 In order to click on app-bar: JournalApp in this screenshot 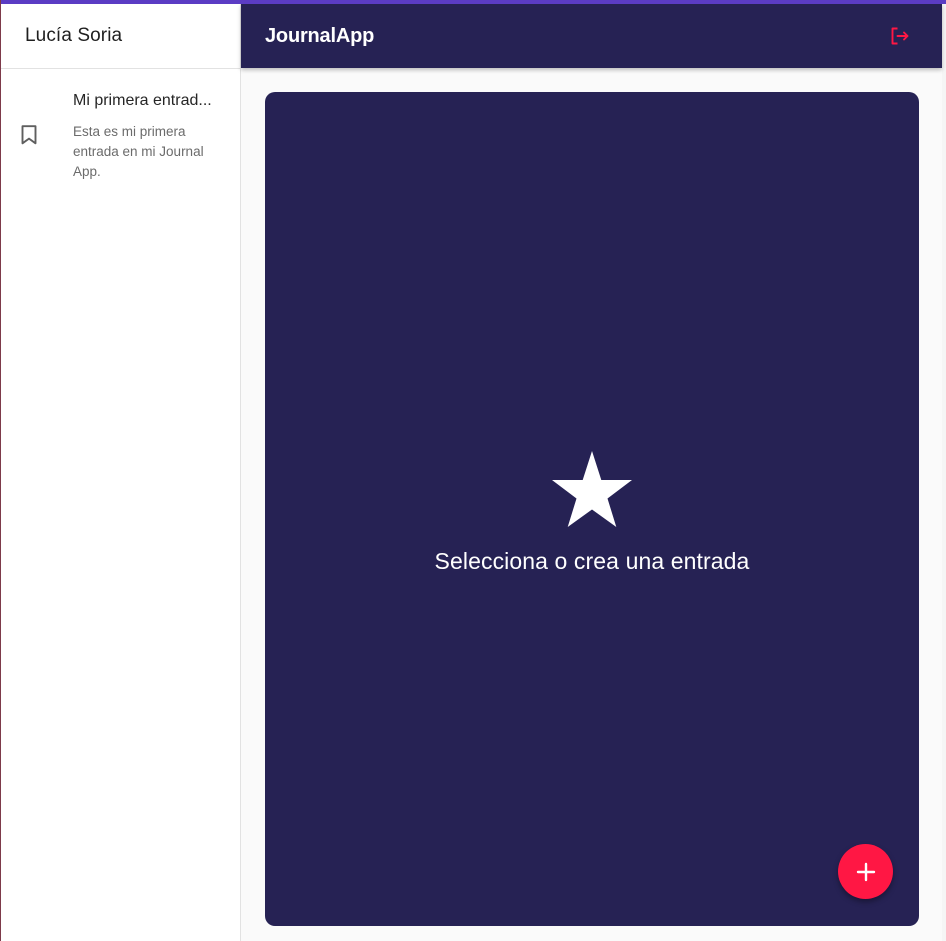, I will do `click(591, 36)`.